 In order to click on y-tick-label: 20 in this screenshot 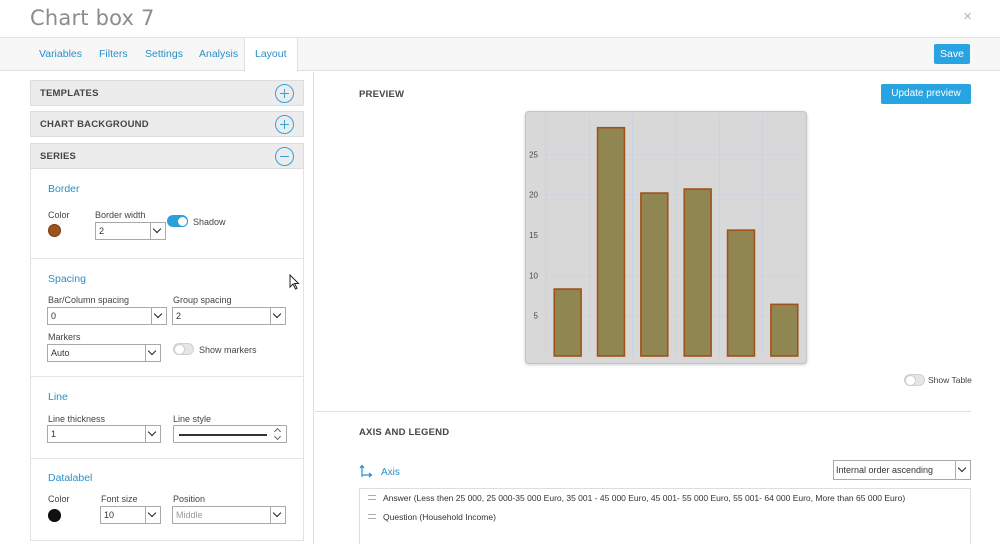, I will do `click(533, 195)`.